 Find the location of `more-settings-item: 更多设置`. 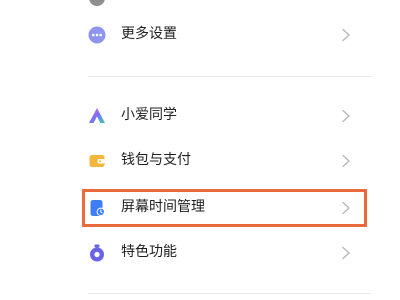

more-settings-item: 更多设置 is located at coordinates (200, 35).